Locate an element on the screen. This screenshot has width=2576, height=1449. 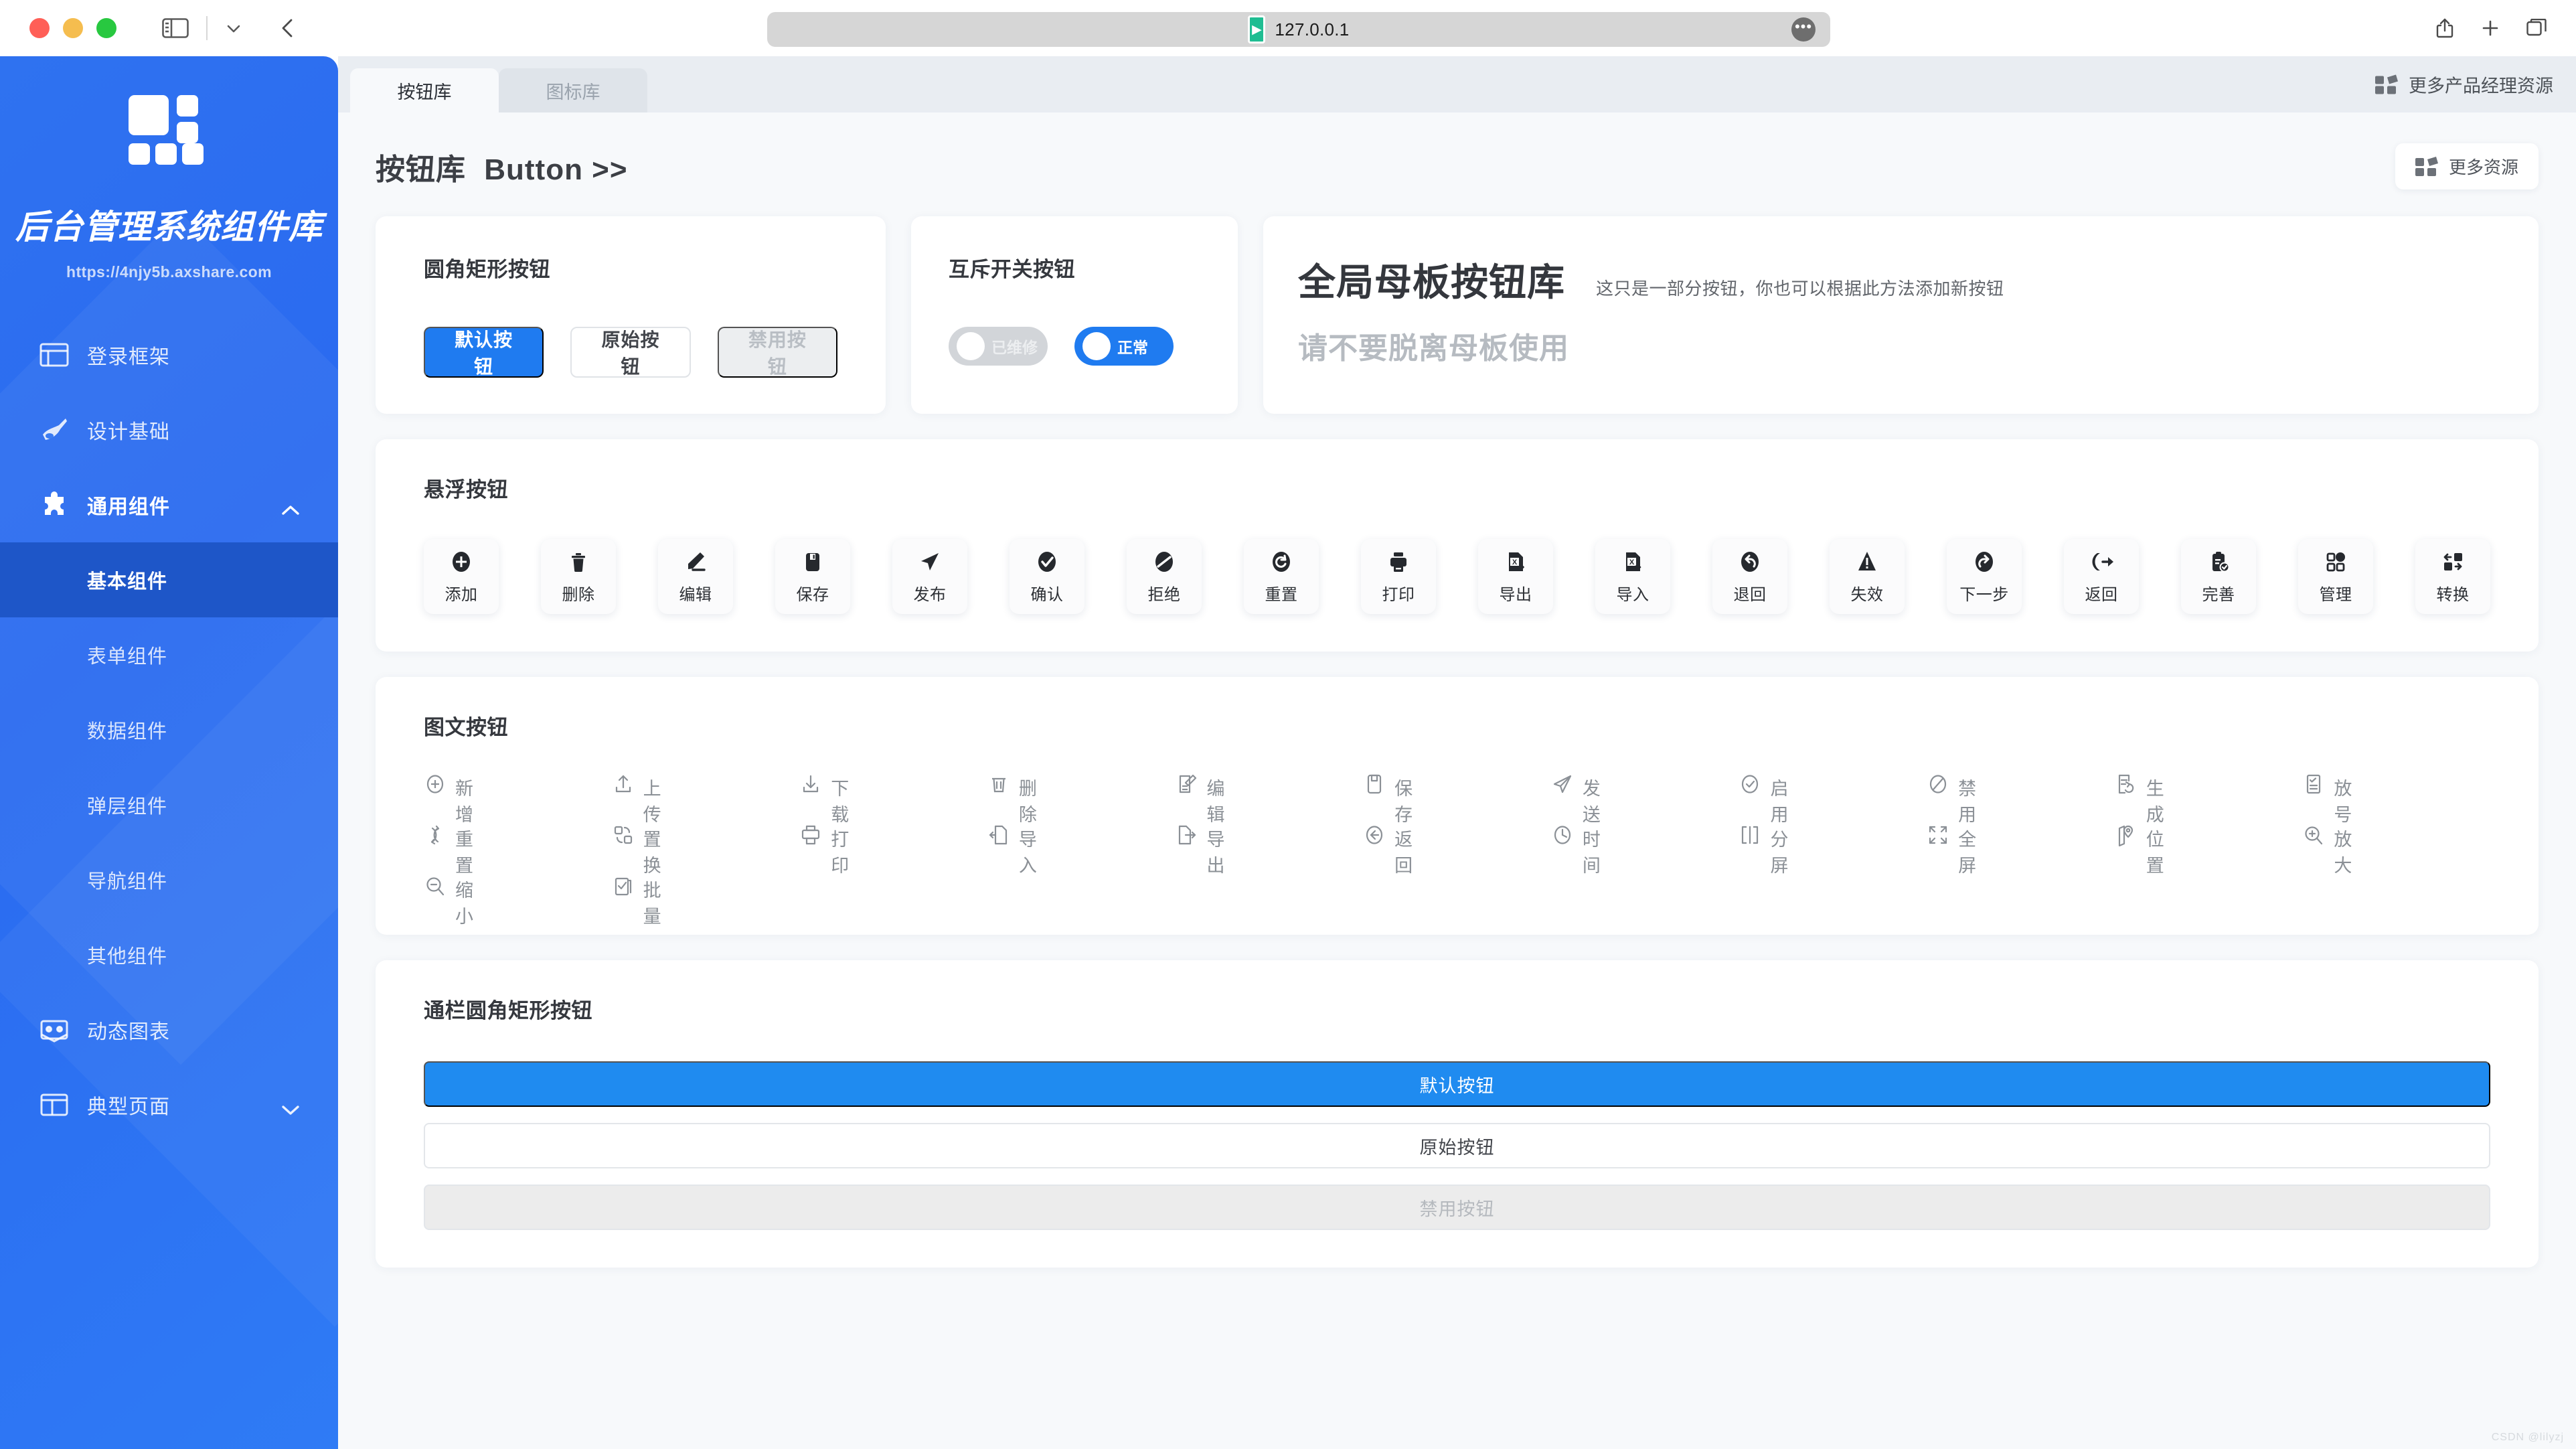
sidebar-item-form-components: 表单组件 is located at coordinates (169, 654).